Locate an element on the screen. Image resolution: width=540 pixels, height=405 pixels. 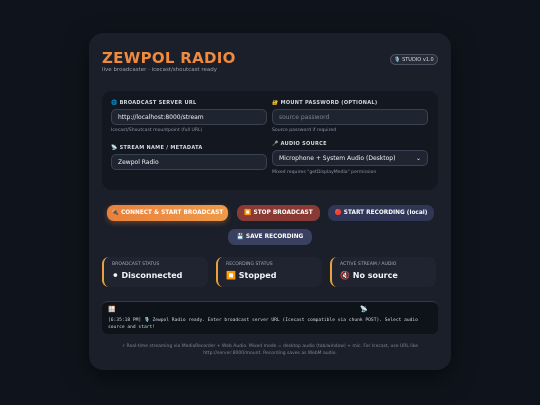
recording-status-title: RECORDING STATUS is located at coordinates (249, 264).